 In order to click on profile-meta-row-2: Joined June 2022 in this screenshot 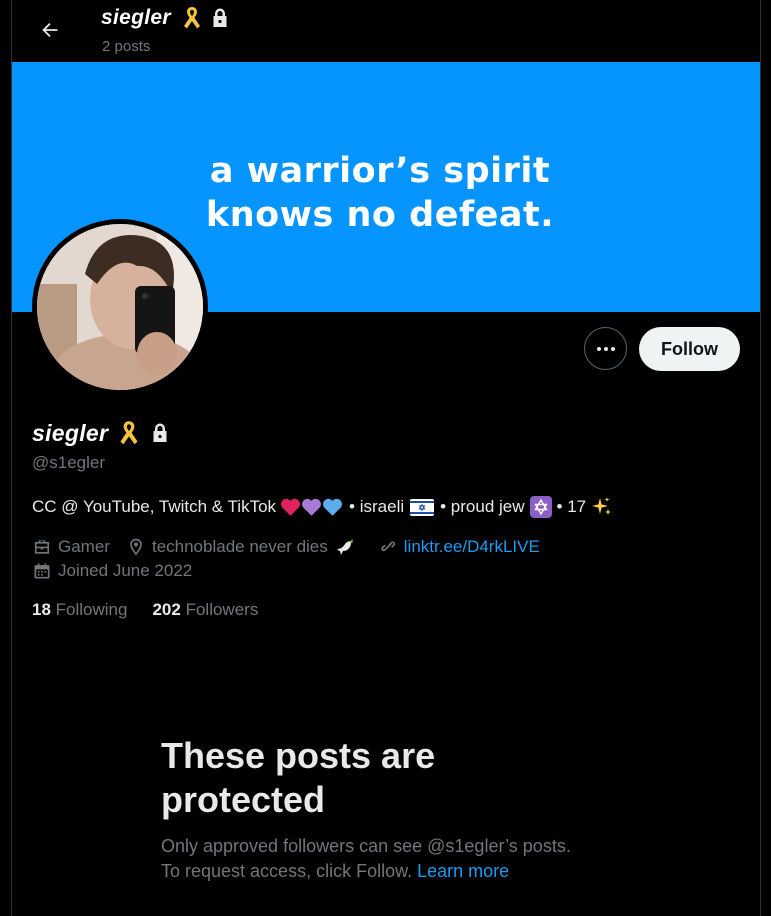, I will do `click(120, 571)`.